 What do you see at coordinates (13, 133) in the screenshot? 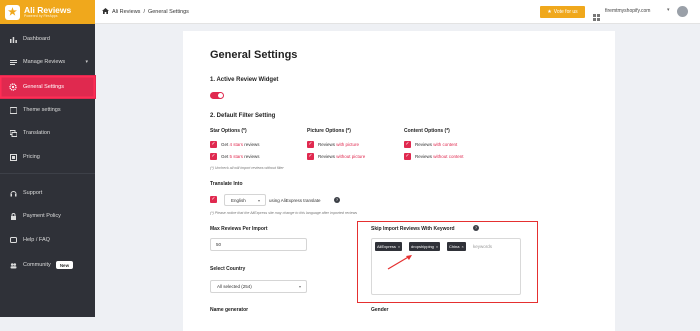
I see `translate-icon` at bounding box center [13, 133].